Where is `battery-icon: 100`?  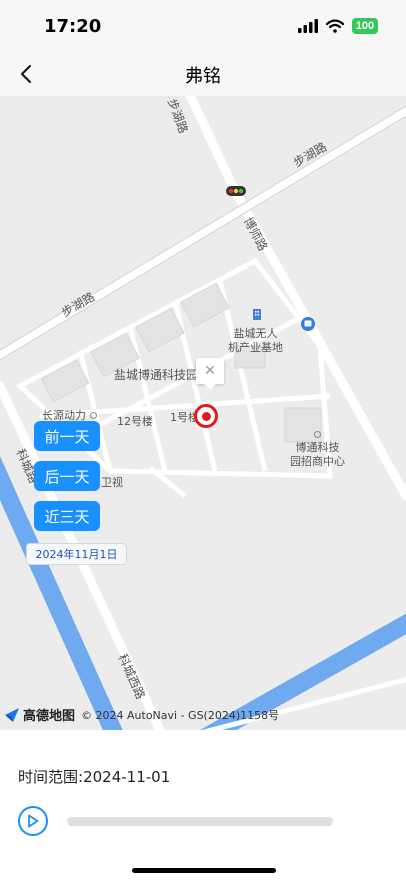 battery-icon: 100 is located at coordinates (365, 26).